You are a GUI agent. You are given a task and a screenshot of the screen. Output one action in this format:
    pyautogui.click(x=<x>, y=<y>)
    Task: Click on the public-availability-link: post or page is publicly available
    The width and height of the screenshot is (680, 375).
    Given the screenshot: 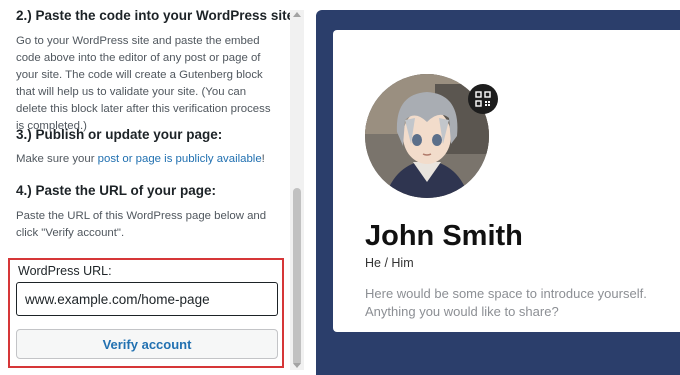 What is the action you would take?
    pyautogui.click(x=180, y=159)
    